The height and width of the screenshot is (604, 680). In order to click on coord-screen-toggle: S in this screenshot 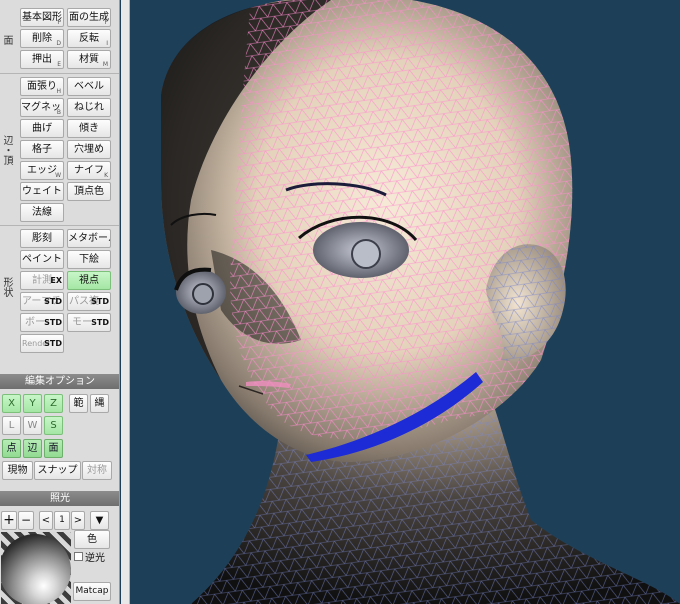, I will do `click(53, 425)`.